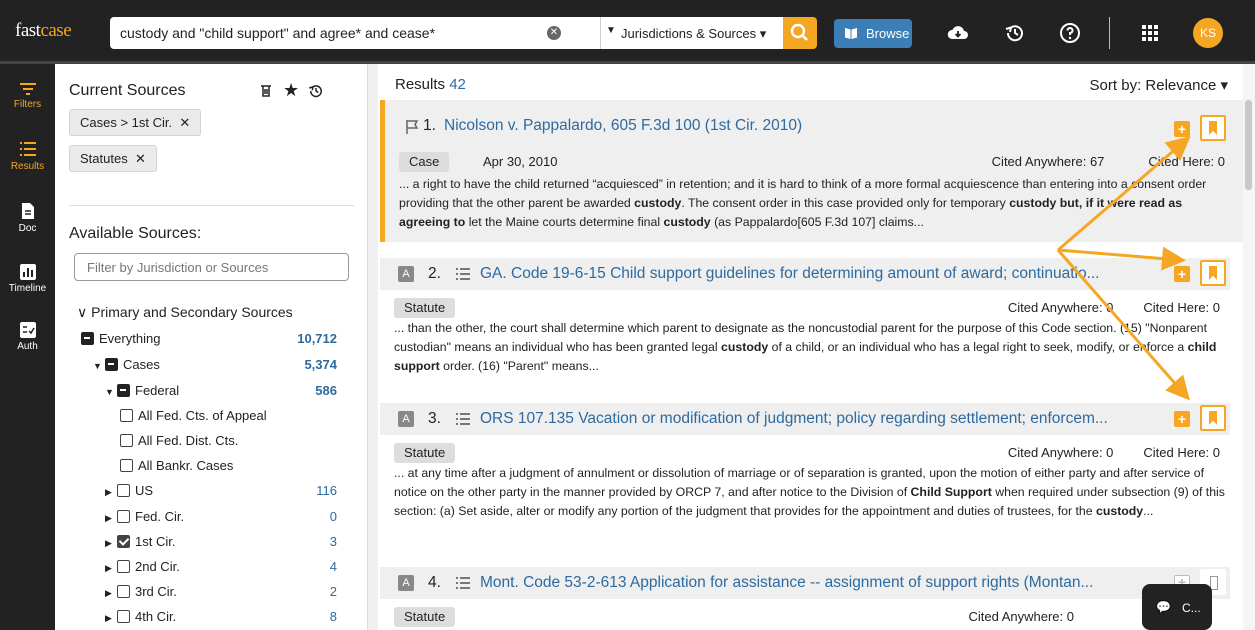 This screenshot has width=1255, height=630. I want to click on browse-button: Browse, so click(873, 33).